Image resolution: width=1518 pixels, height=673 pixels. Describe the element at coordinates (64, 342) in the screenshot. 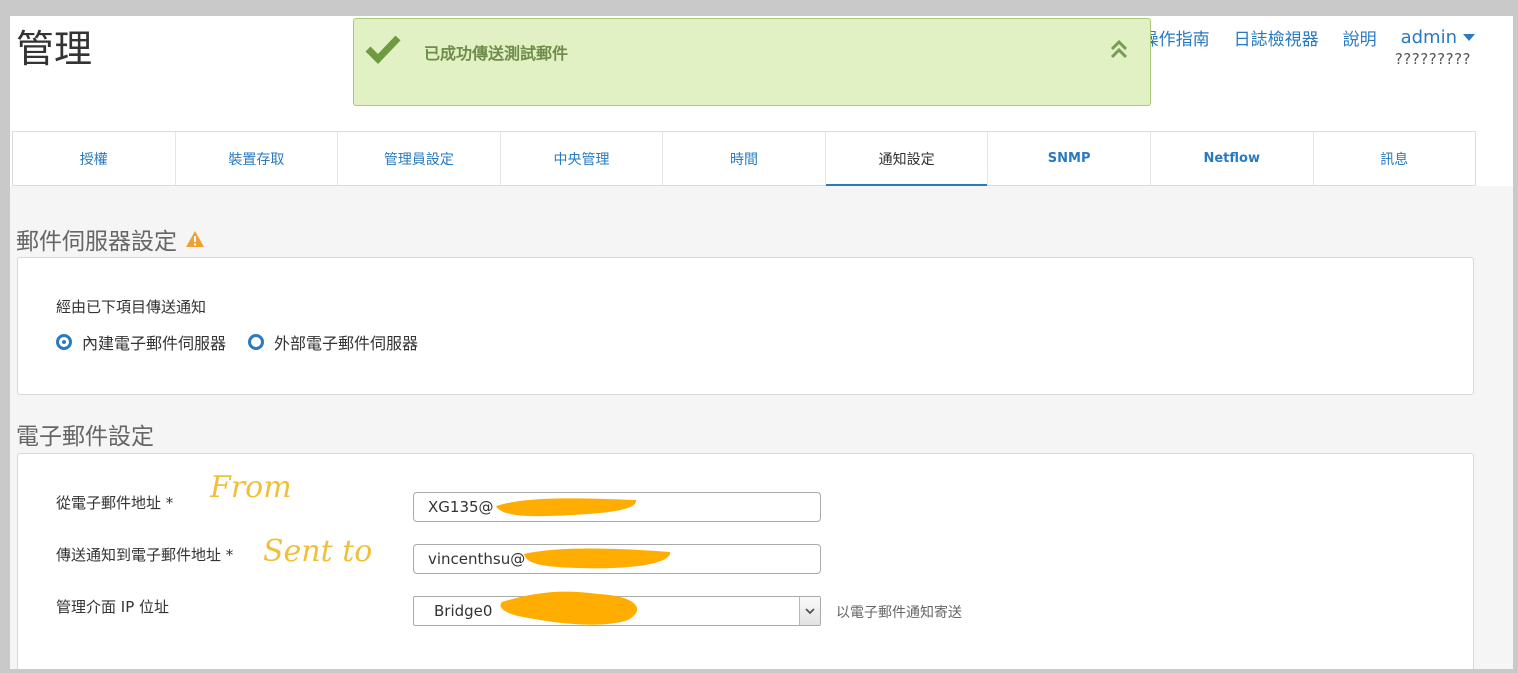

I see `radio-builtin-button` at that location.